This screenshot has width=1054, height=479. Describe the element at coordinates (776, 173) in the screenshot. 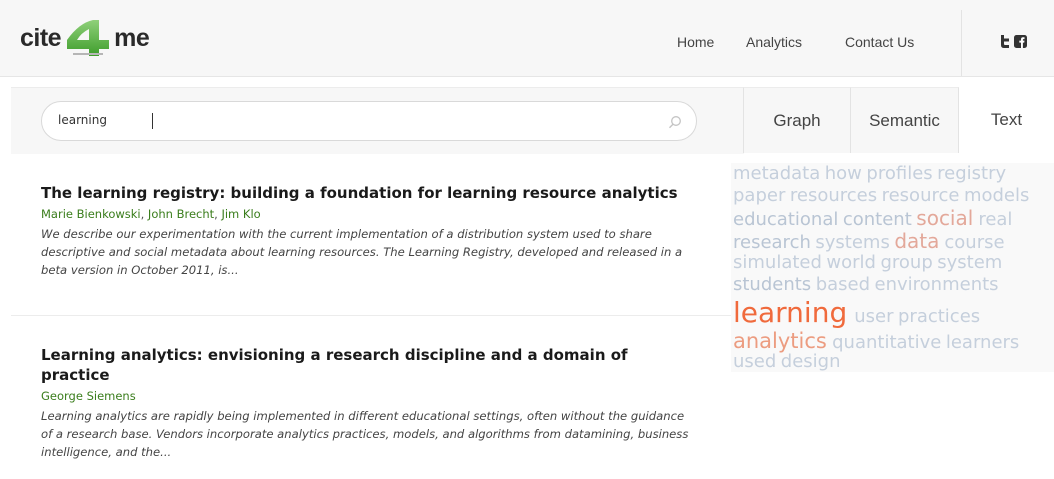

I see `cloud-word: metadata` at that location.